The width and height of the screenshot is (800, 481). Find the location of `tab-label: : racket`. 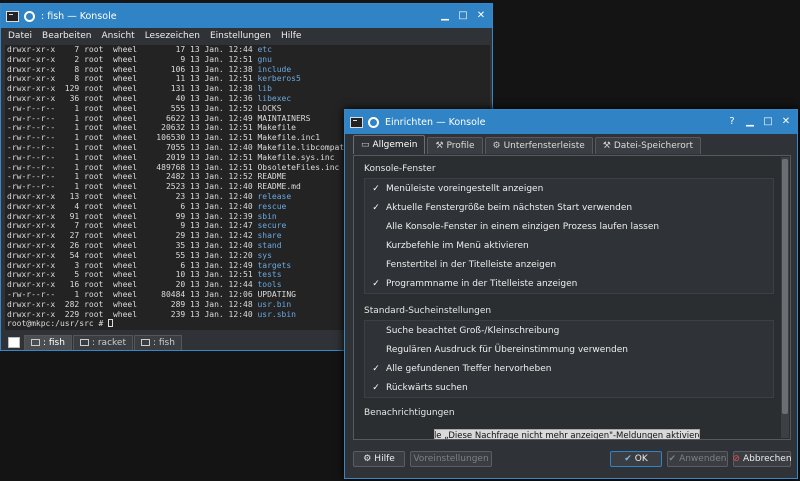

tab-label: : racket is located at coordinates (108, 342).